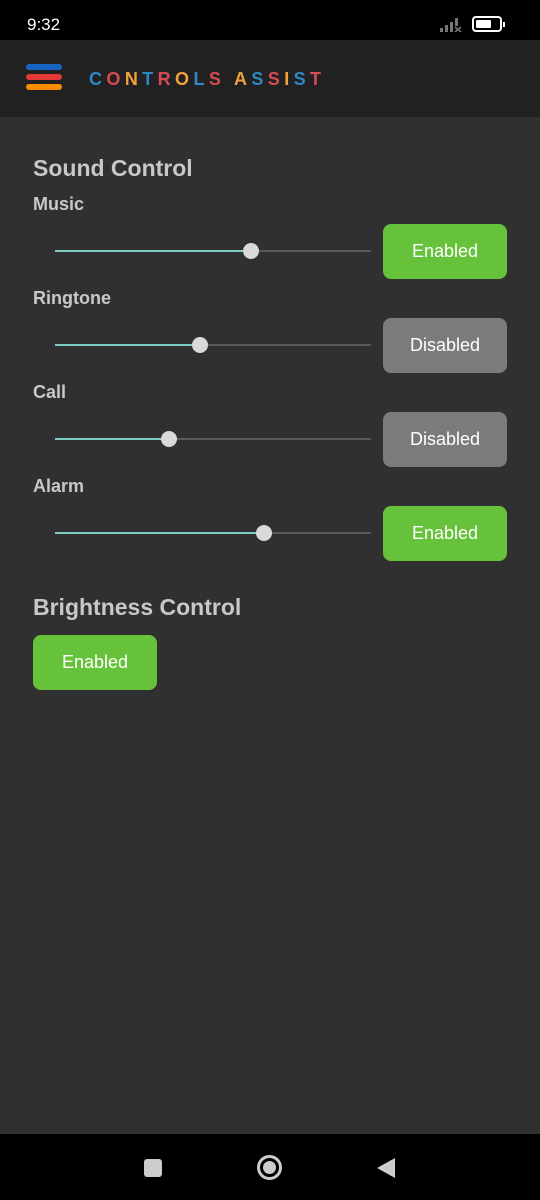  What do you see at coordinates (72, 298) in the screenshot?
I see `ringtone-label: Ringtone` at bounding box center [72, 298].